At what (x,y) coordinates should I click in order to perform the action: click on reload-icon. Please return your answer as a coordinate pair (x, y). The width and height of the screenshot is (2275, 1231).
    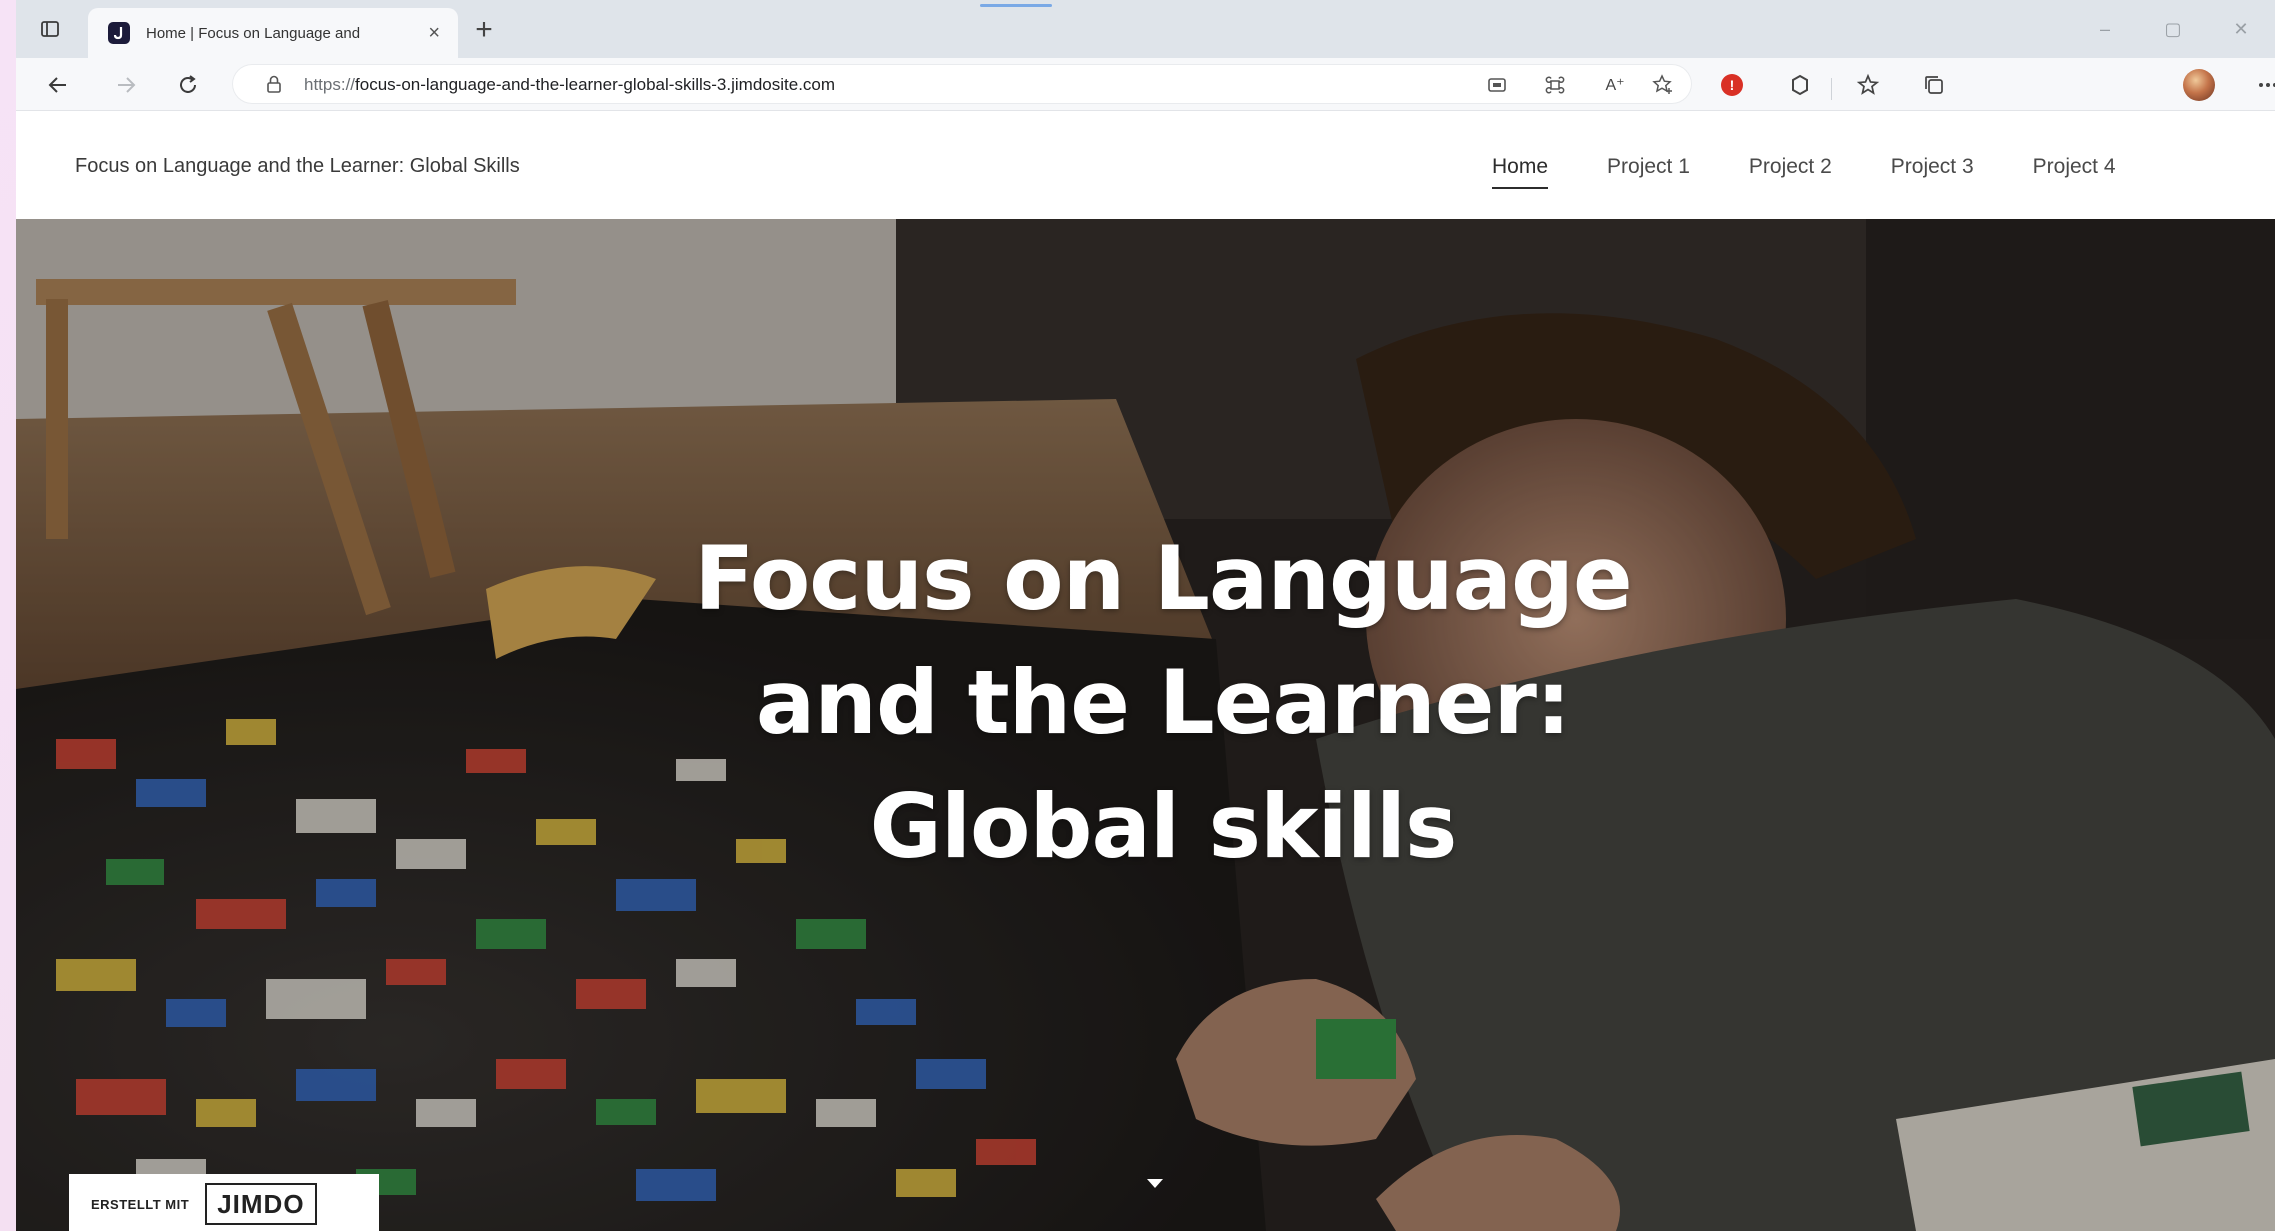
    Looking at the image, I should click on (188, 85).